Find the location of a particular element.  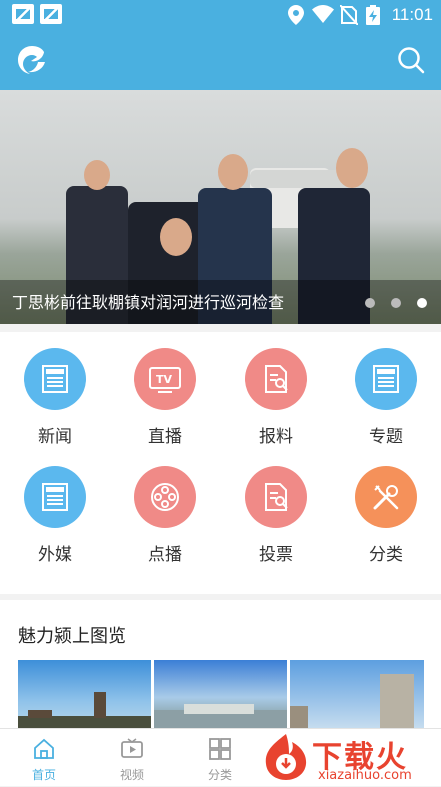

category-tipoff: 报料 is located at coordinates (276, 389).